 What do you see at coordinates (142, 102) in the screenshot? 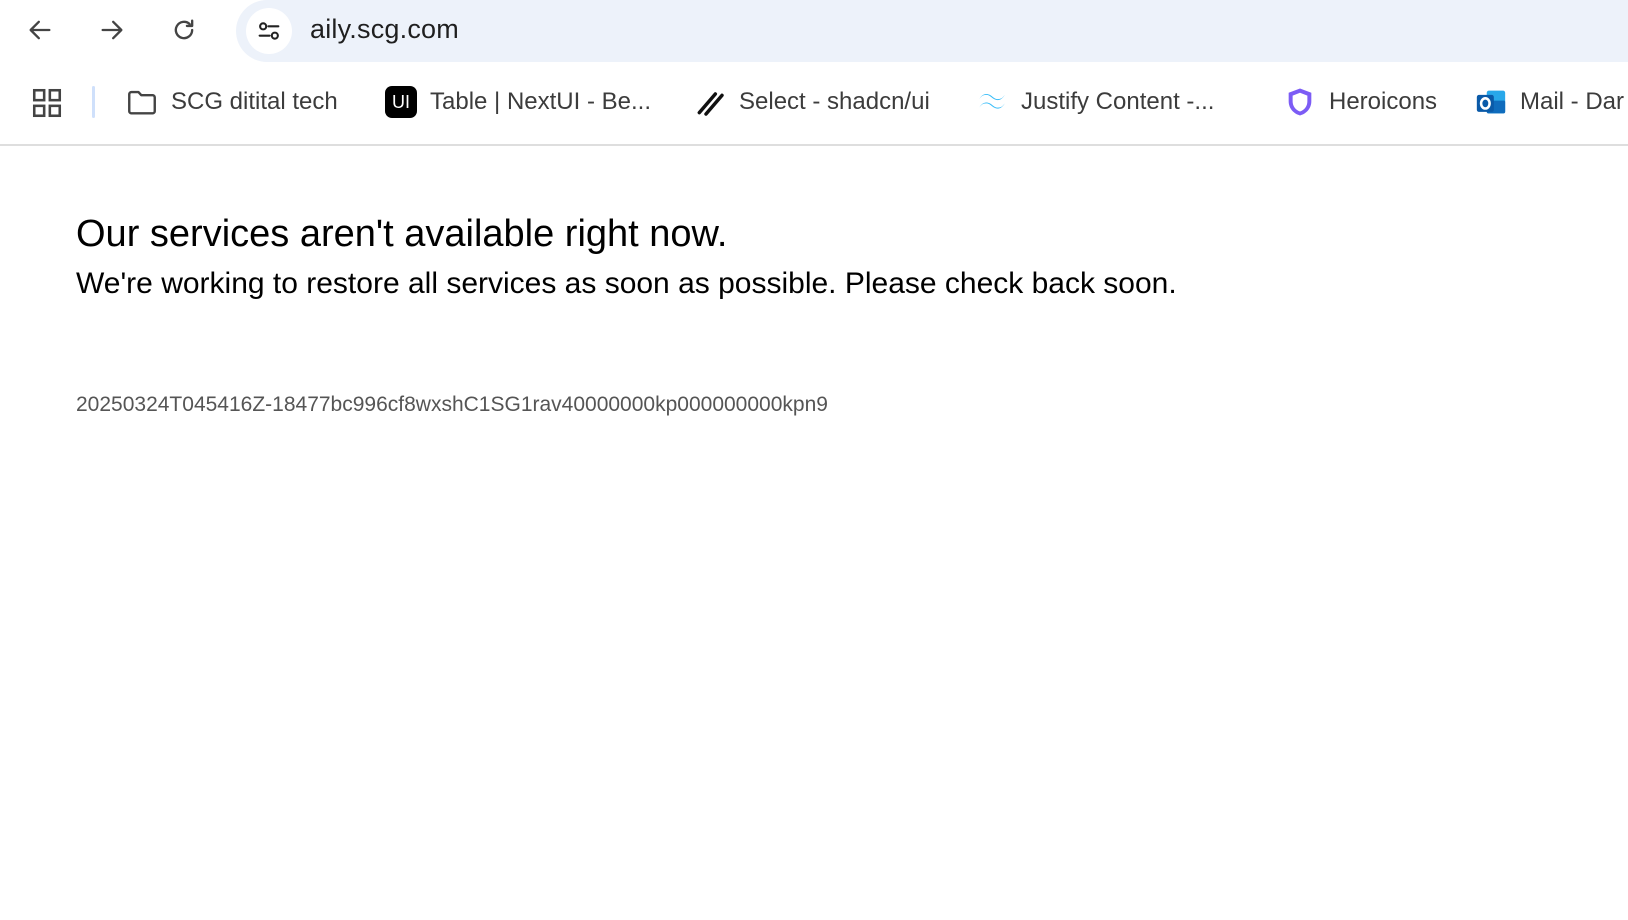
I see `folder-icon` at bounding box center [142, 102].